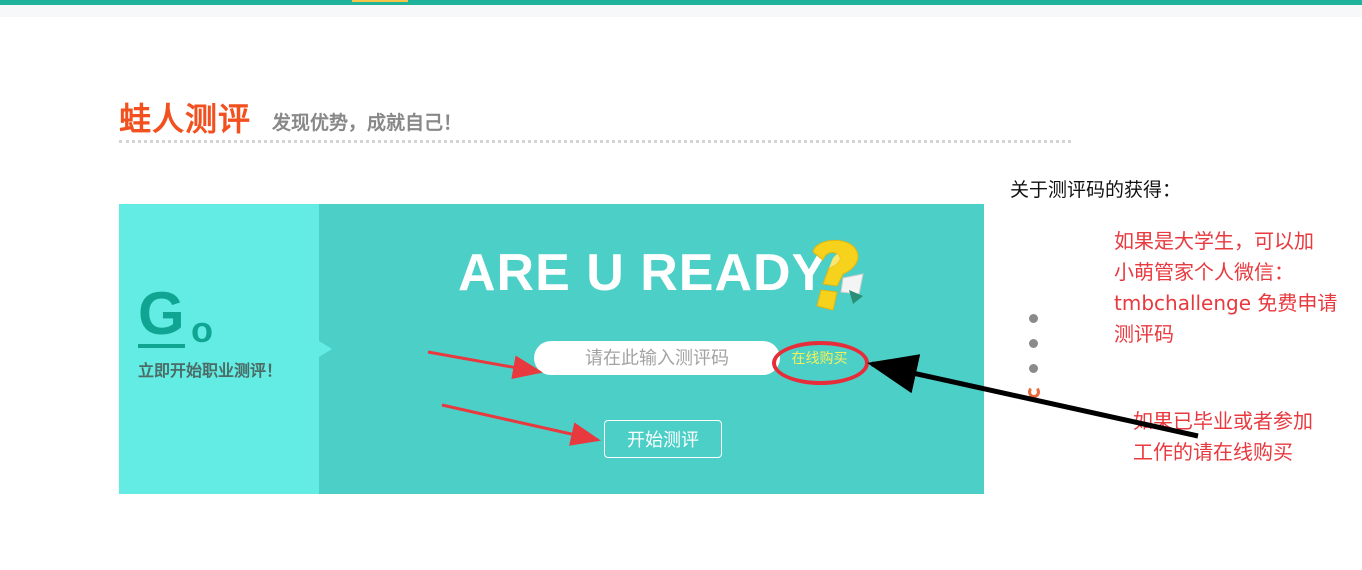 This screenshot has width=1362, height=570. I want to click on annotation-line: 如果已毕业或者参加, so click(1223, 421).